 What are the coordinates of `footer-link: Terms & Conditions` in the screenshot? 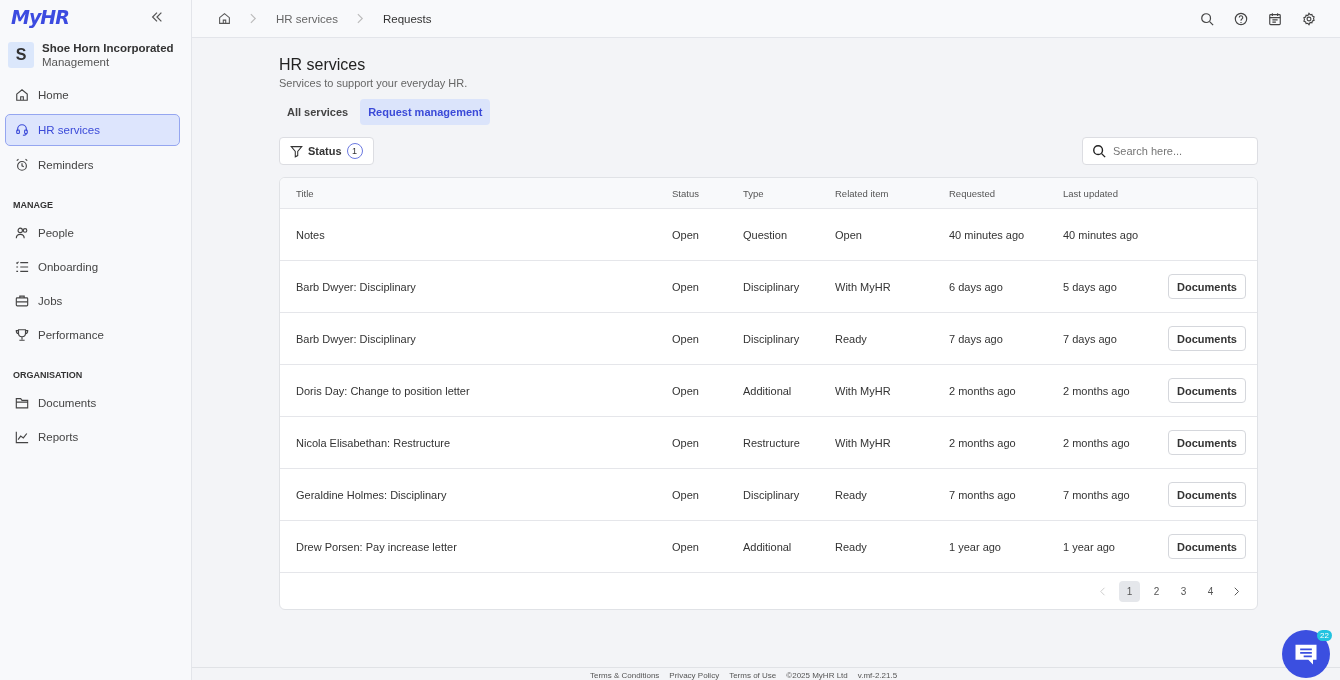 It's located at (625, 675).